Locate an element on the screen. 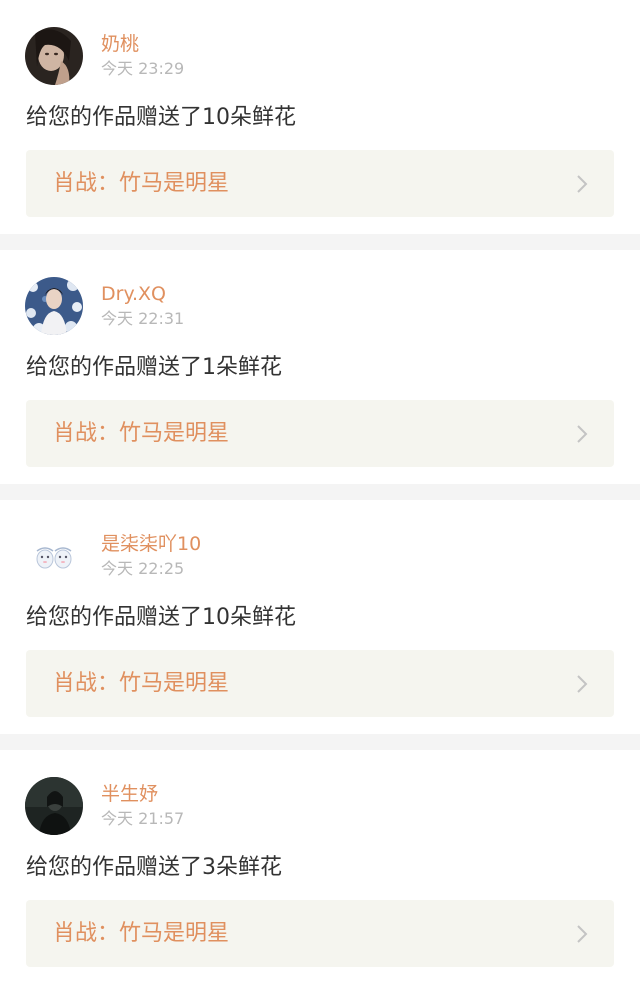 This screenshot has width=640, height=984. username: 奶桃 is located at coordinates (120, 44).